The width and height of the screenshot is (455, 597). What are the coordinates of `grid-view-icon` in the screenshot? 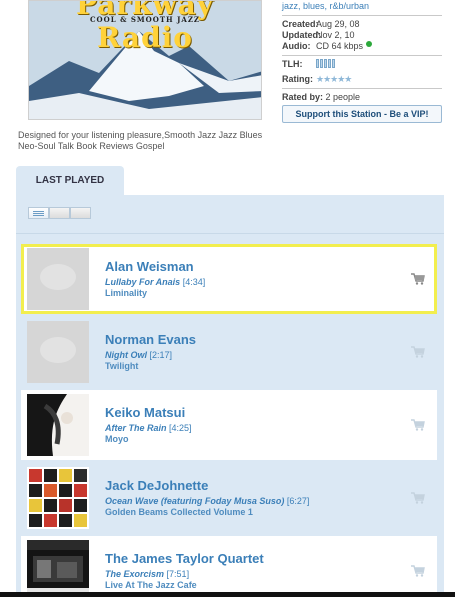 It's located at (59, 213).